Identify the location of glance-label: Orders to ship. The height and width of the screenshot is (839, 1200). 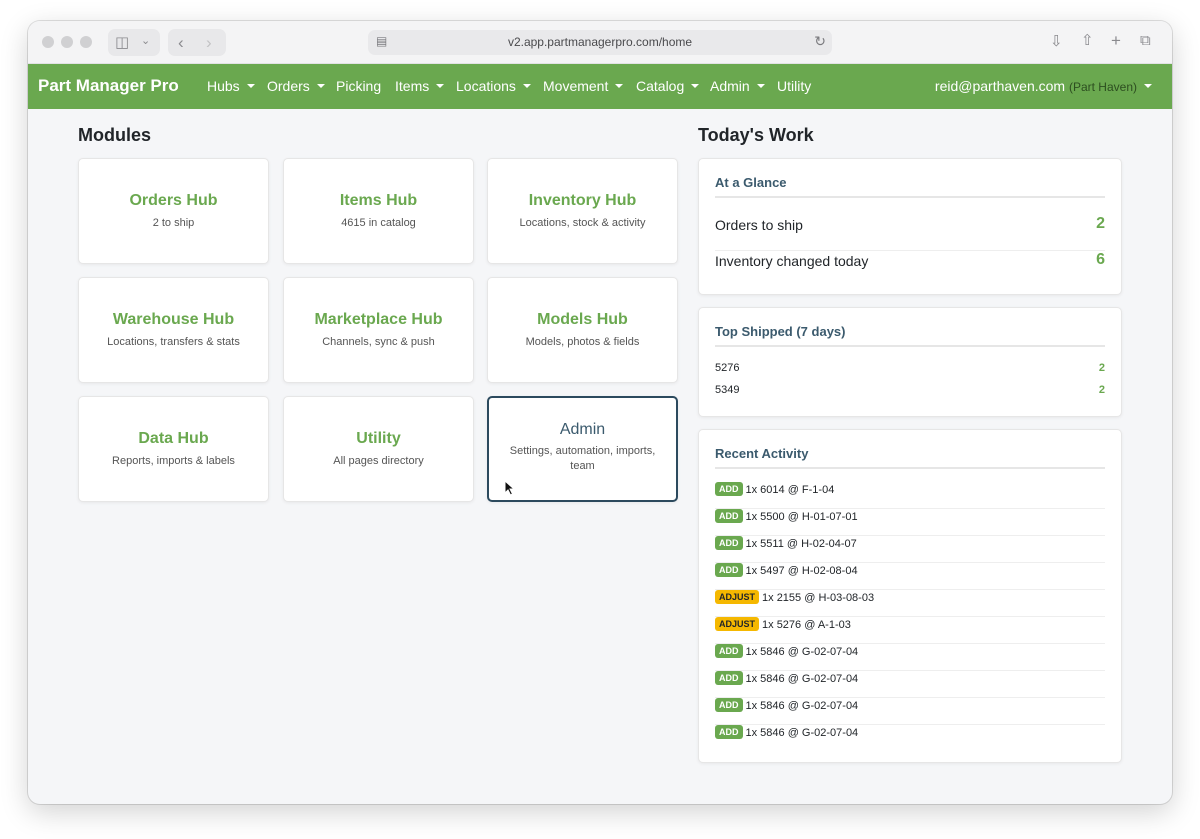
(759, 225).